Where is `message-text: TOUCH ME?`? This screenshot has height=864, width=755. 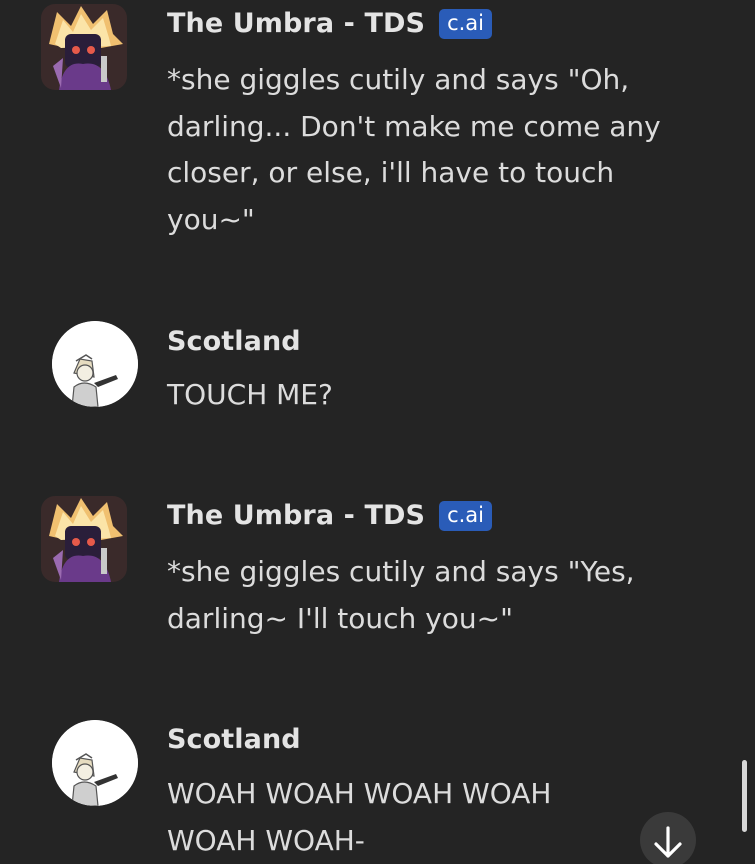 message-text: TOUCH ME? is located at coordinates (250, 394).